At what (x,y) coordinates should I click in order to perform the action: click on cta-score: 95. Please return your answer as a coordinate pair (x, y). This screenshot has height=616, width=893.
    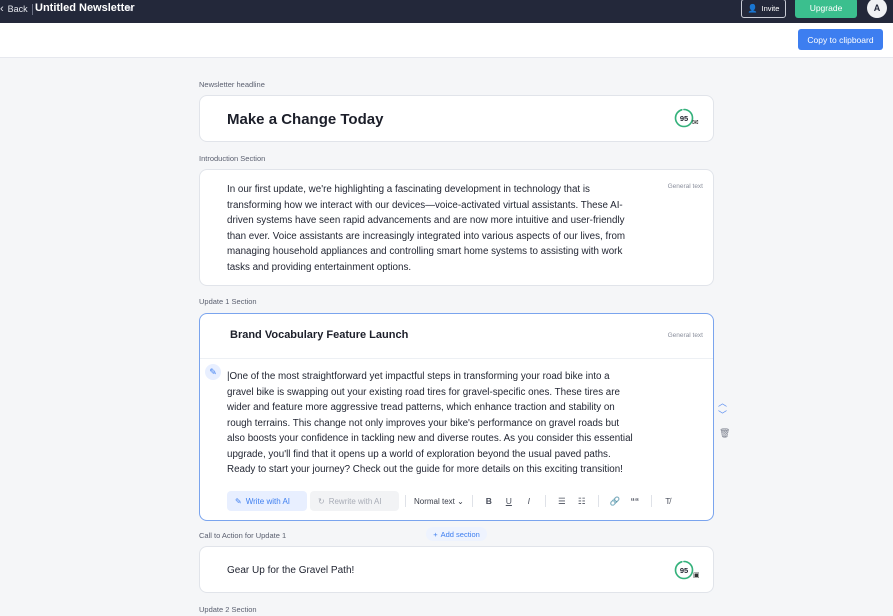
    Looking at the image, I should click on (684, 570).